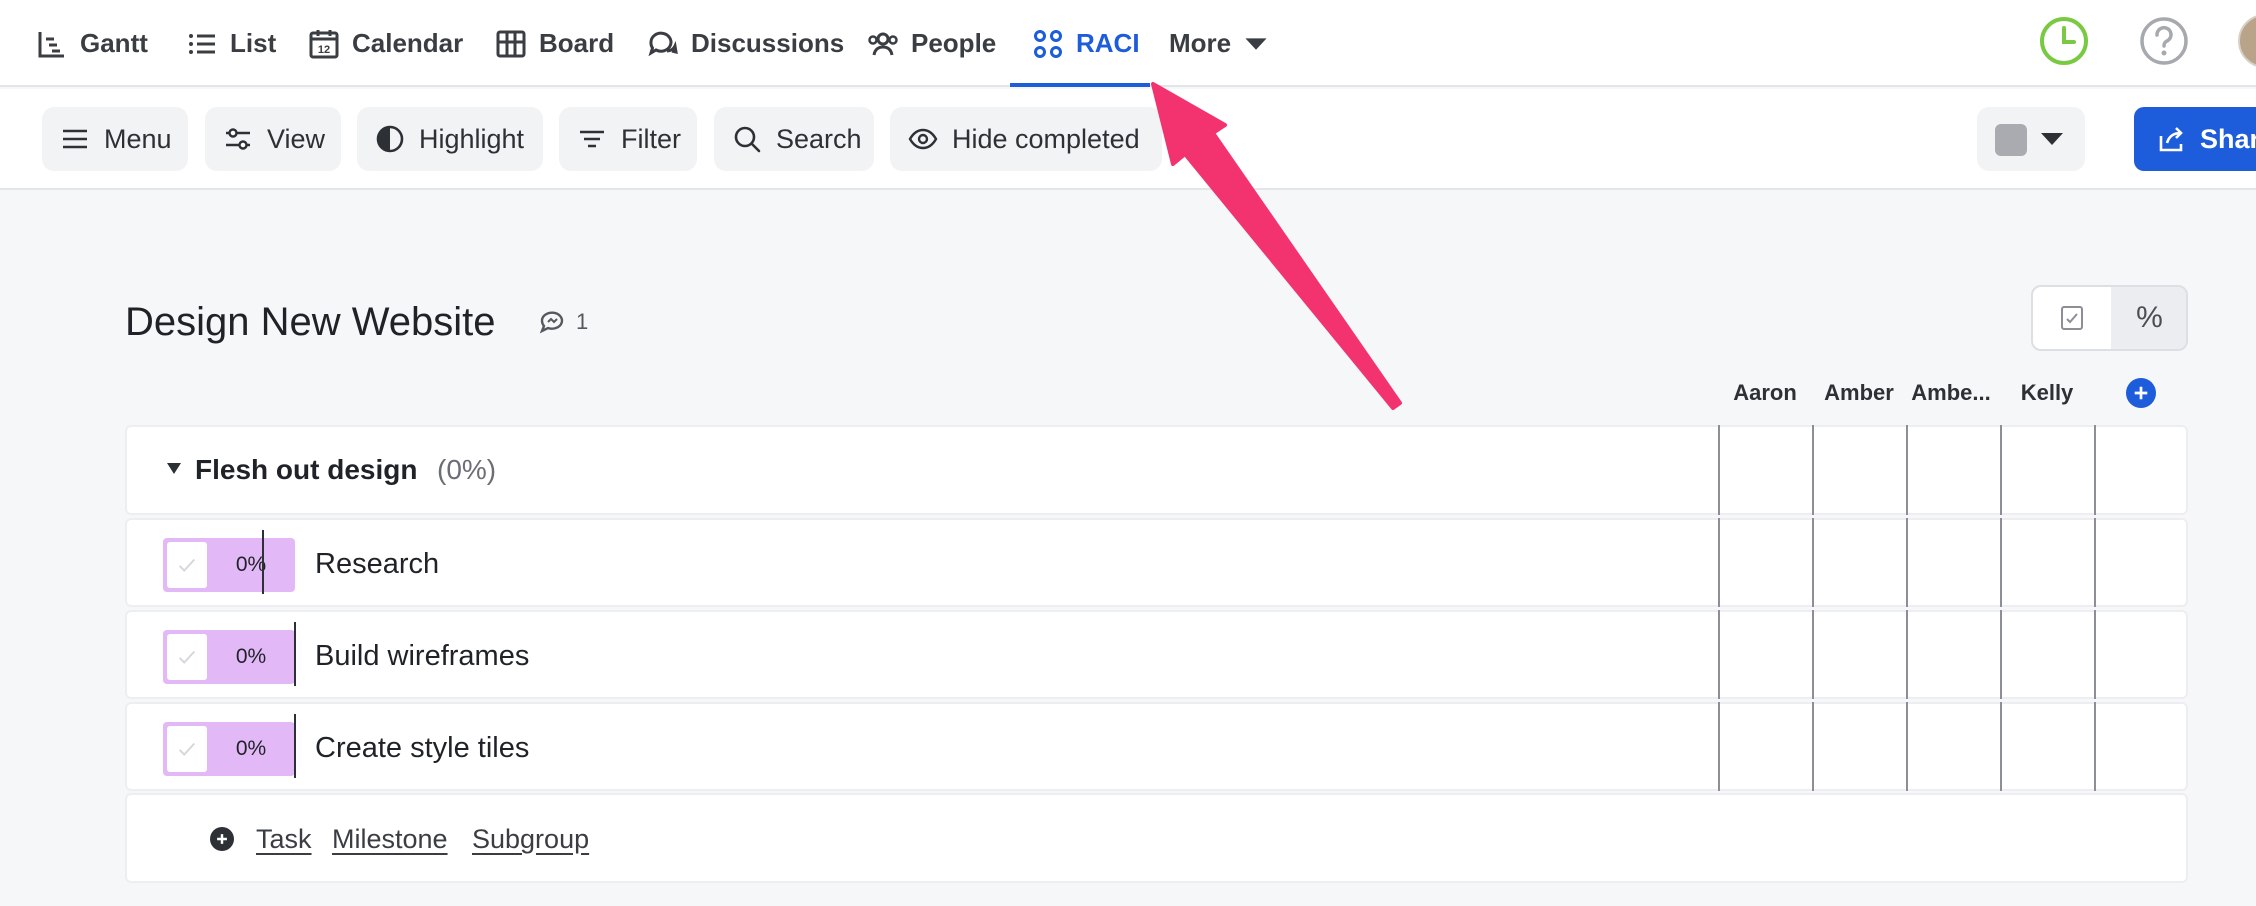  I want to click on add-person-button, so click(2141, 393).